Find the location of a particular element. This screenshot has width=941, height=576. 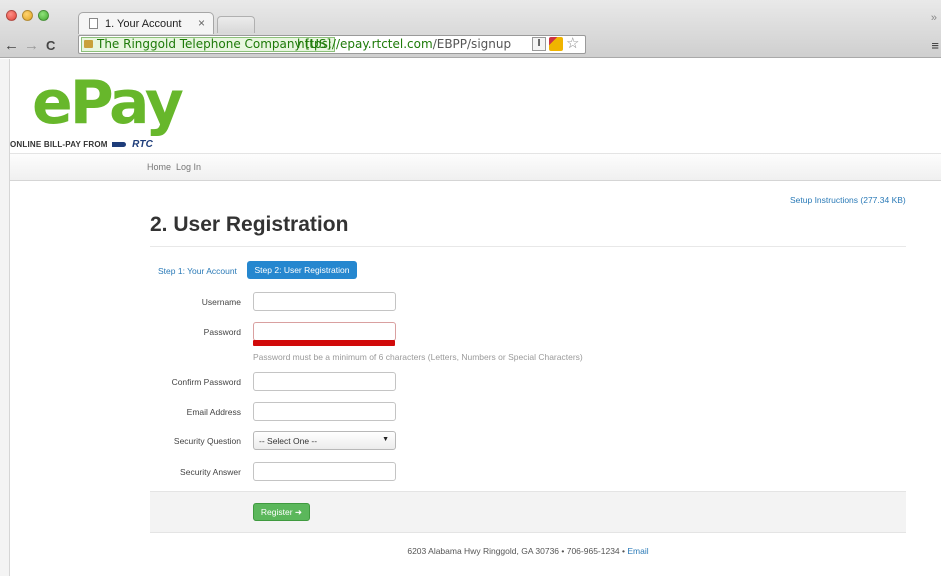

confirm-password-input is located at coordinates (324, 381).